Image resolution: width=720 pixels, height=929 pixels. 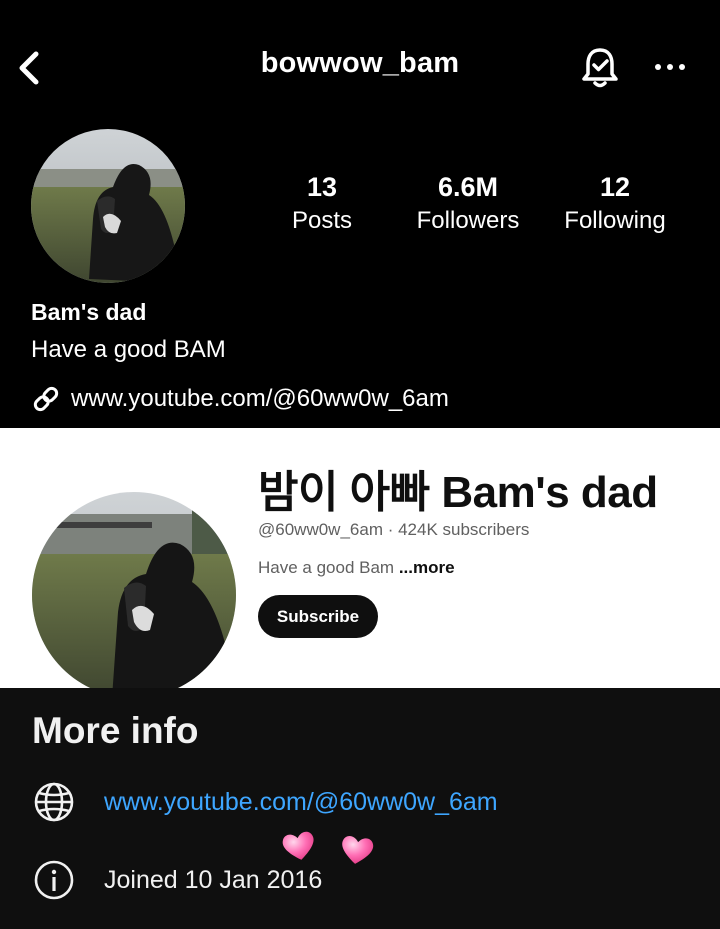 I want to click on avatar-photo, so click(x=108, y=206).